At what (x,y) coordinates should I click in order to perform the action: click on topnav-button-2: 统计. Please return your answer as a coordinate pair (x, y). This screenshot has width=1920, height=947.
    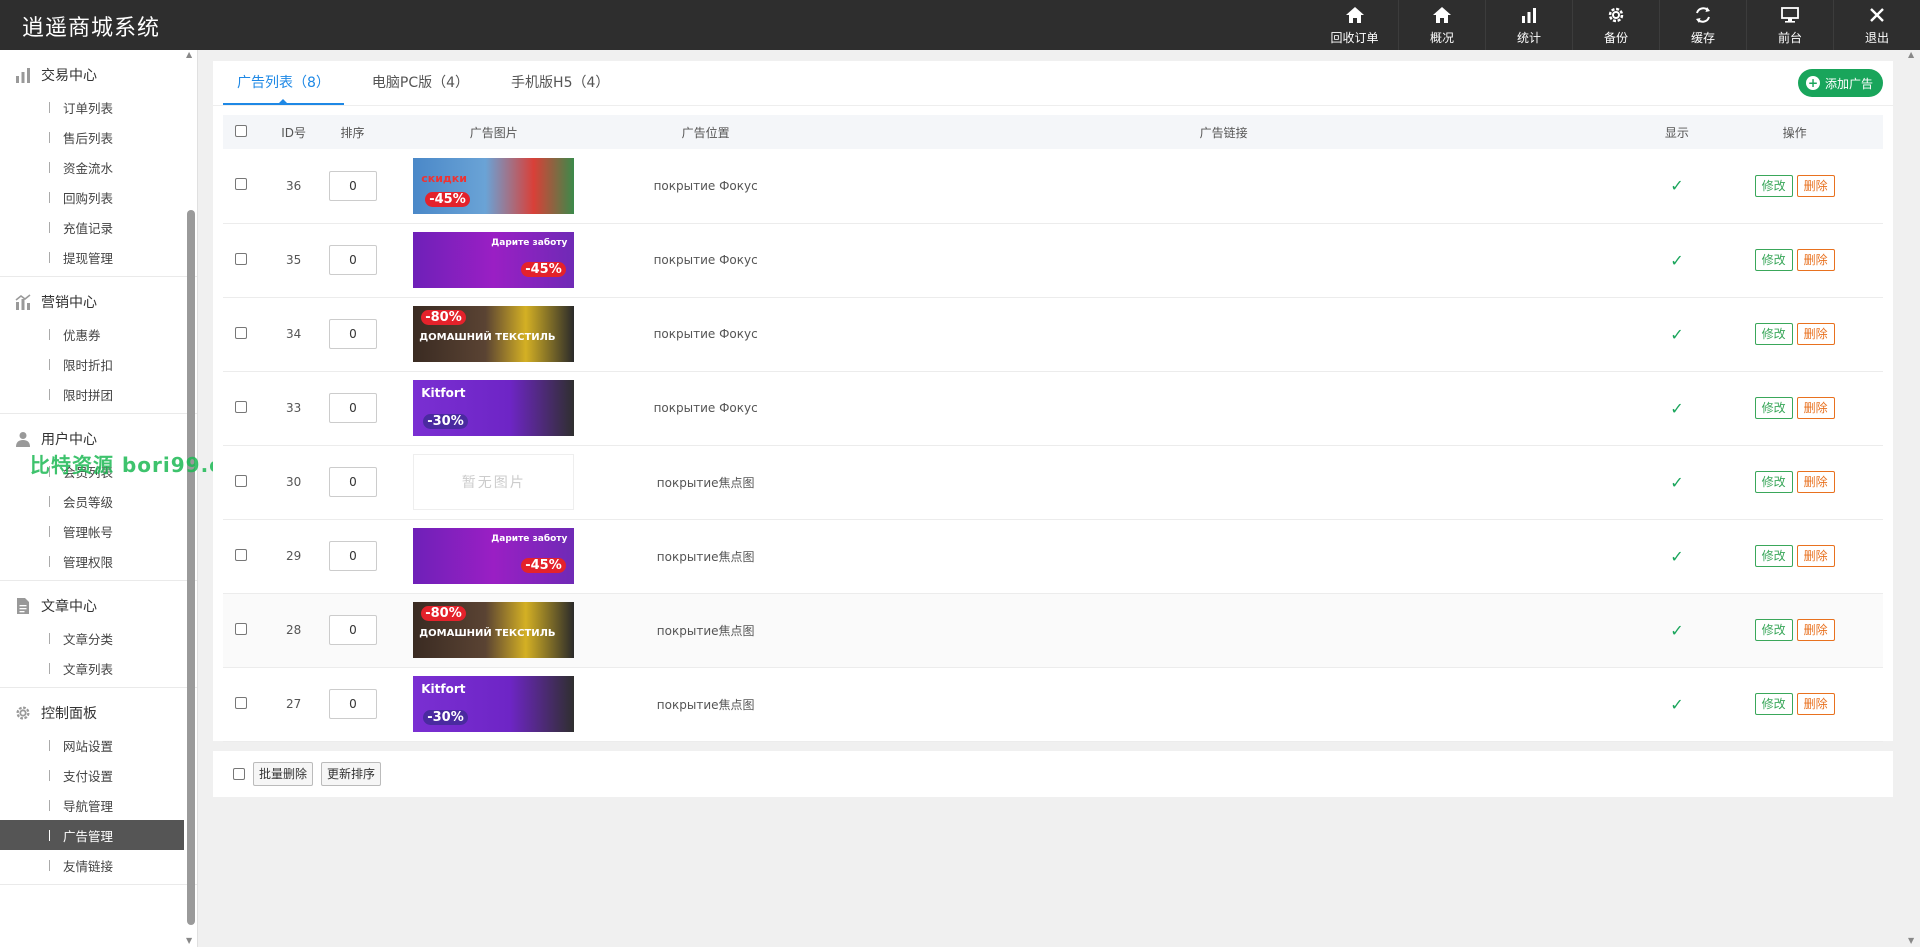
    Looking at the image, I should click on (1528, 25).